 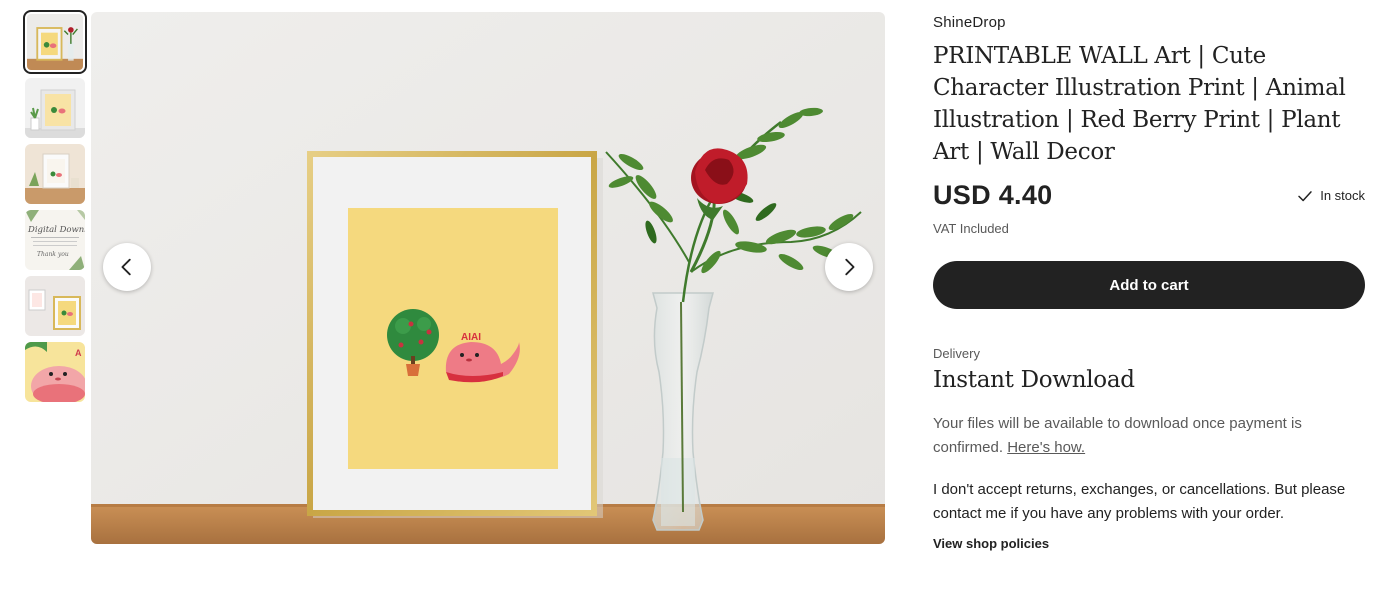 I want to click on thumb-digital-download-text: Digital Download, so click(x=56, y=230).